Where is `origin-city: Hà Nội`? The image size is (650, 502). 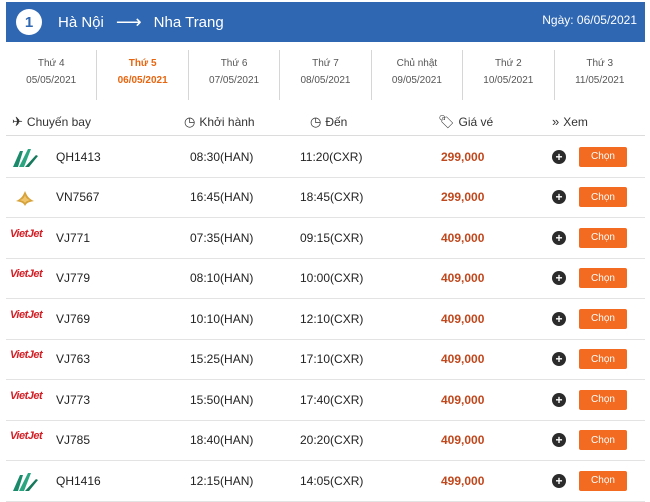 origin-city: Hà Nội is located at coordinates (81, 22).